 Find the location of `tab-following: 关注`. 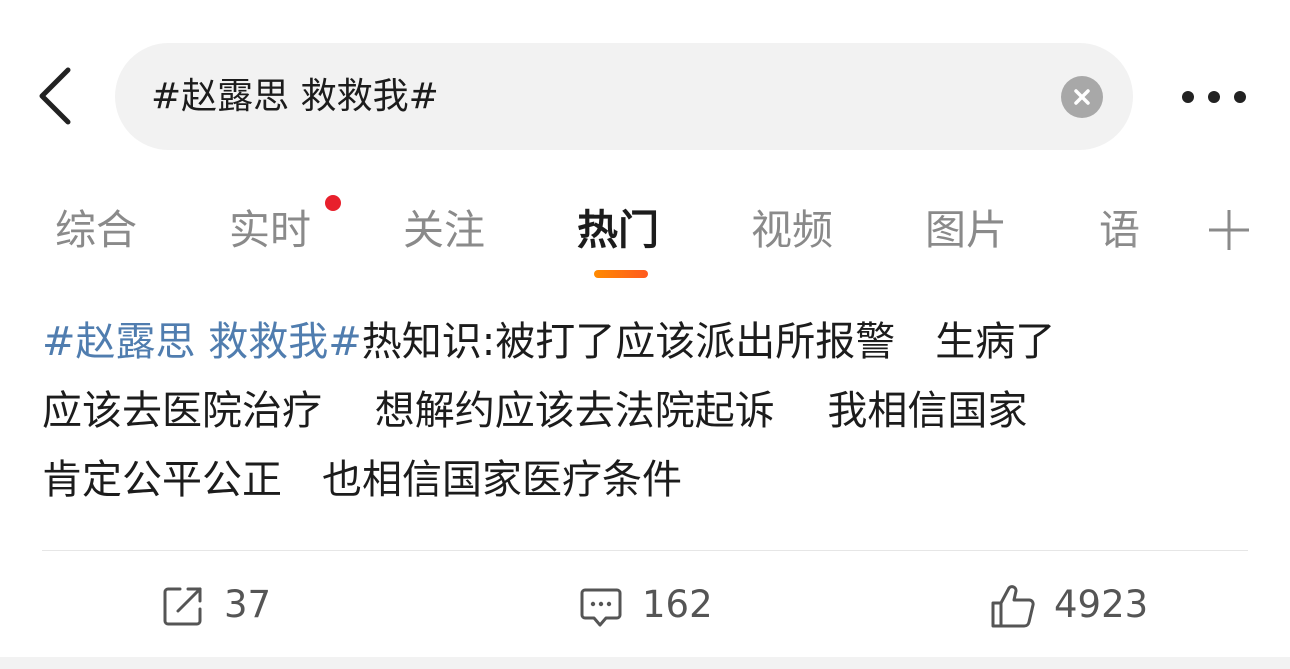

tab-following: 关注 is located at coordinates (444, 230).